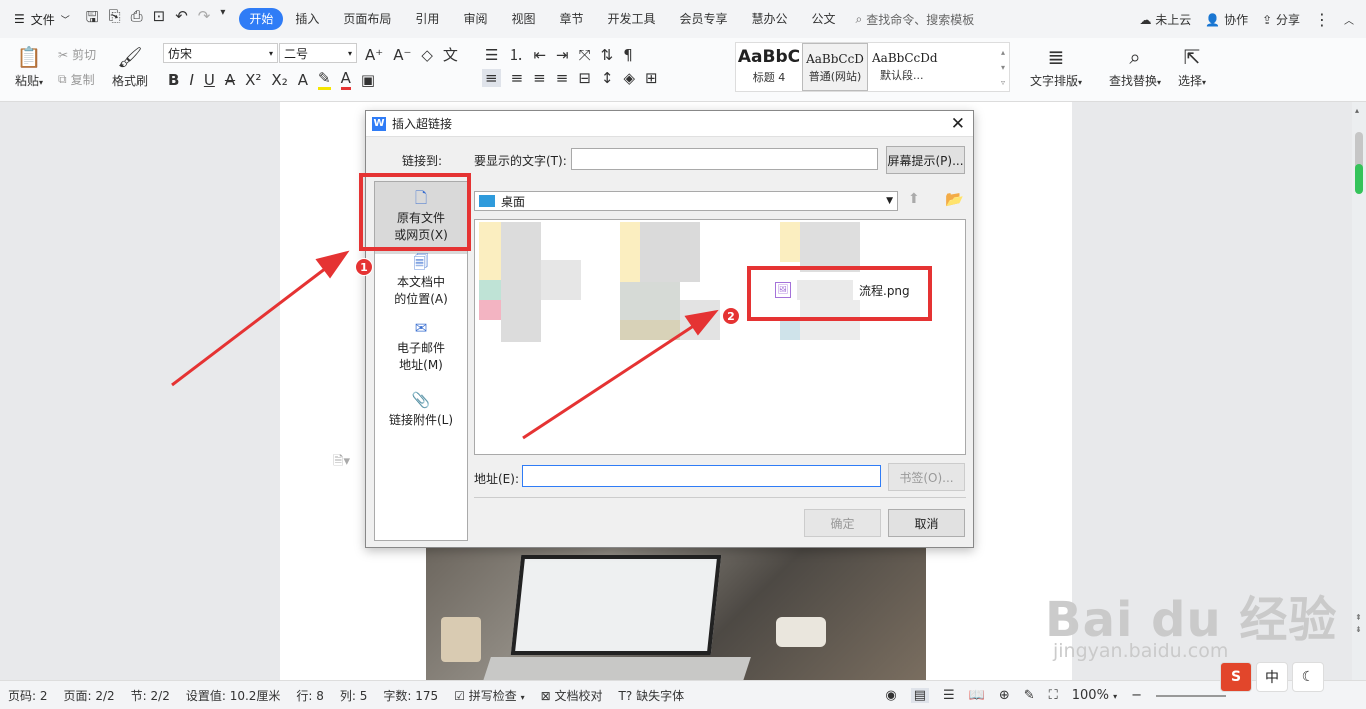 This screenshot has width=1366, height=709. What do you see at coordinates (402, 55) in the screenshot?
I see `shrink-font-icon: A⁻` at bounding box center [402, 55].